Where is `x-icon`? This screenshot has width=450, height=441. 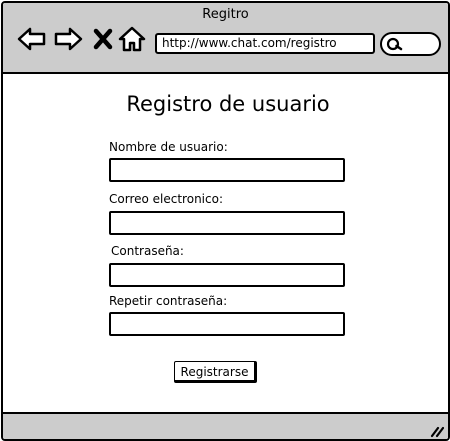 x-icon is located at coordinates (103, 39).